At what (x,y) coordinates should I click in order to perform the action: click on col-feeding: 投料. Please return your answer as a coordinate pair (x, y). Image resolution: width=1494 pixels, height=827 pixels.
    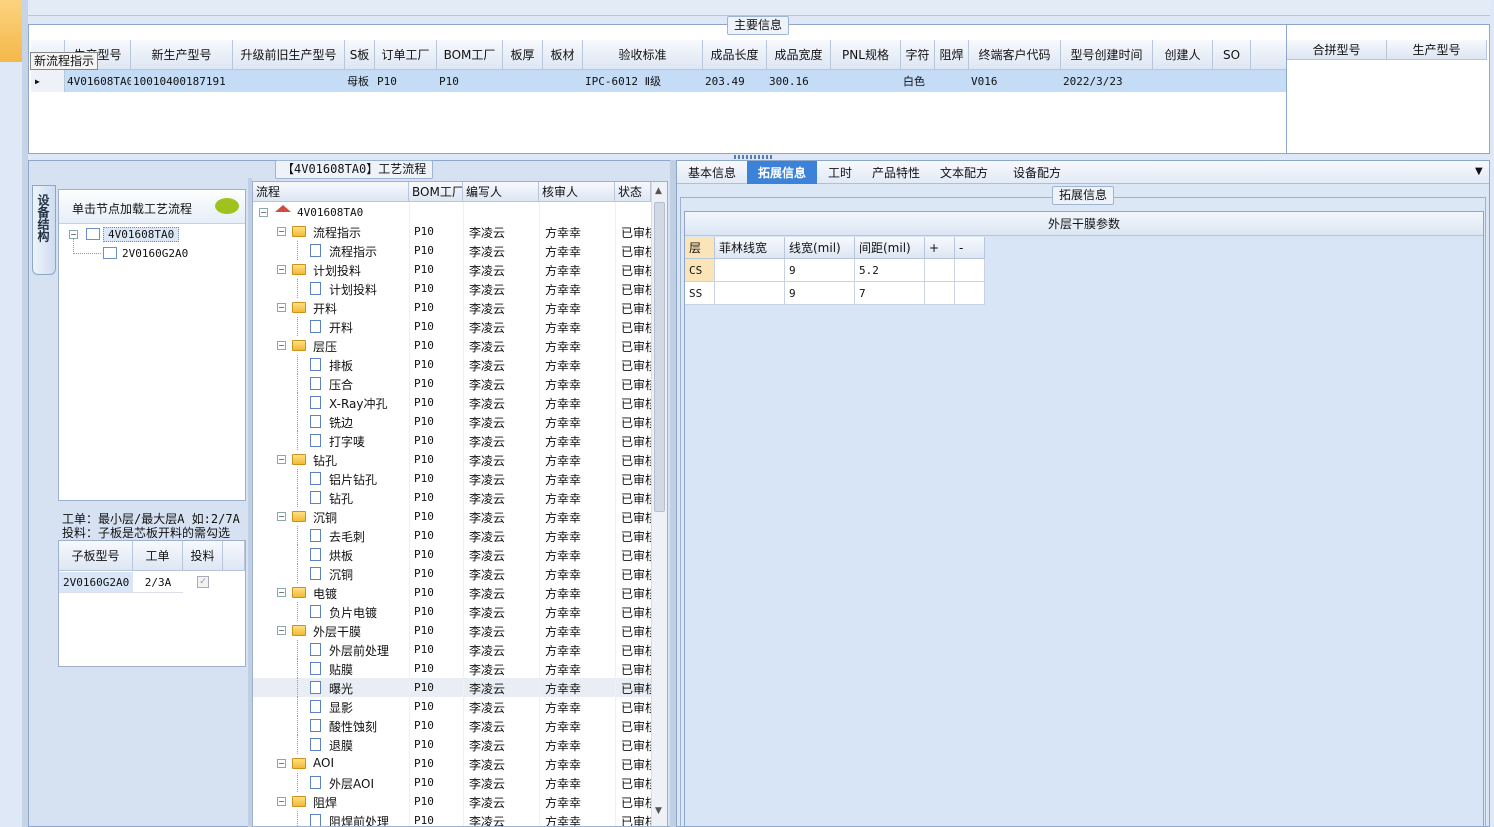
    Looking at the image, I should click on (203, 556).